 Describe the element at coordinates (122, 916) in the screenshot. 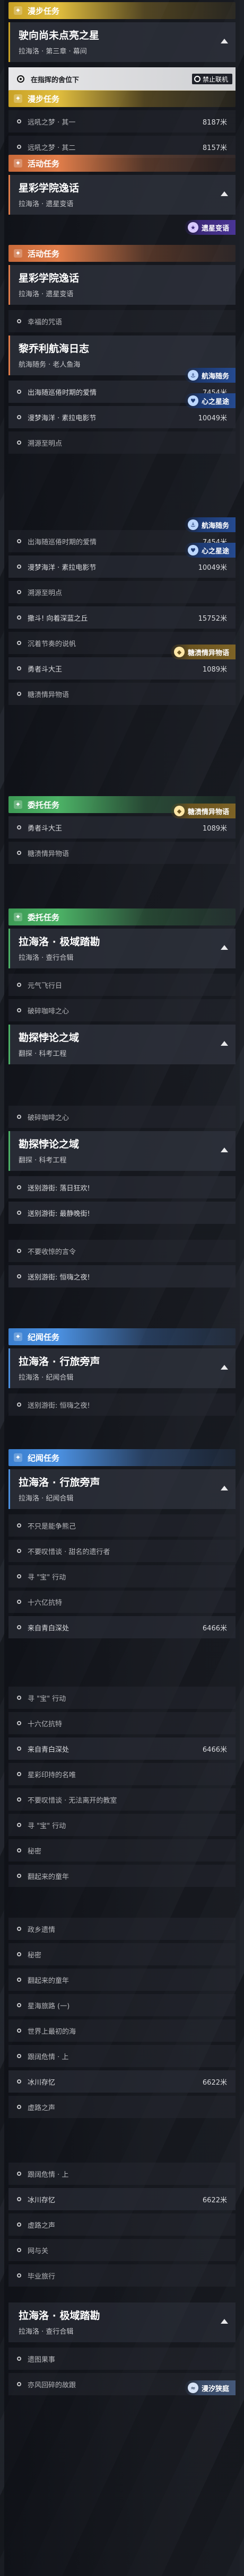

I see `section-header-commission: ✦ 委托任务` at that location.